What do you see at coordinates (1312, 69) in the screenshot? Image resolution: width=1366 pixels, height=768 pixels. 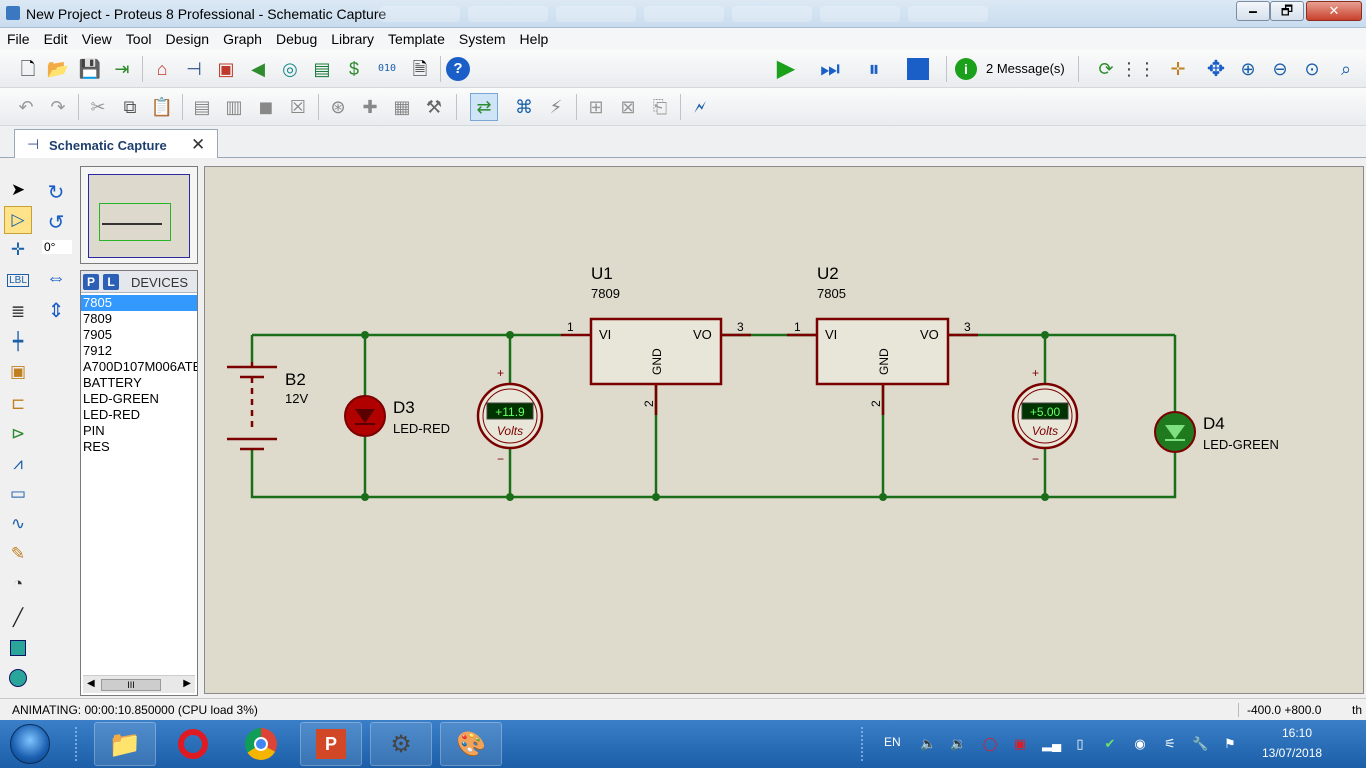 I see `zoom-all-icon: ⊙` at bounding box center [1312, 69].